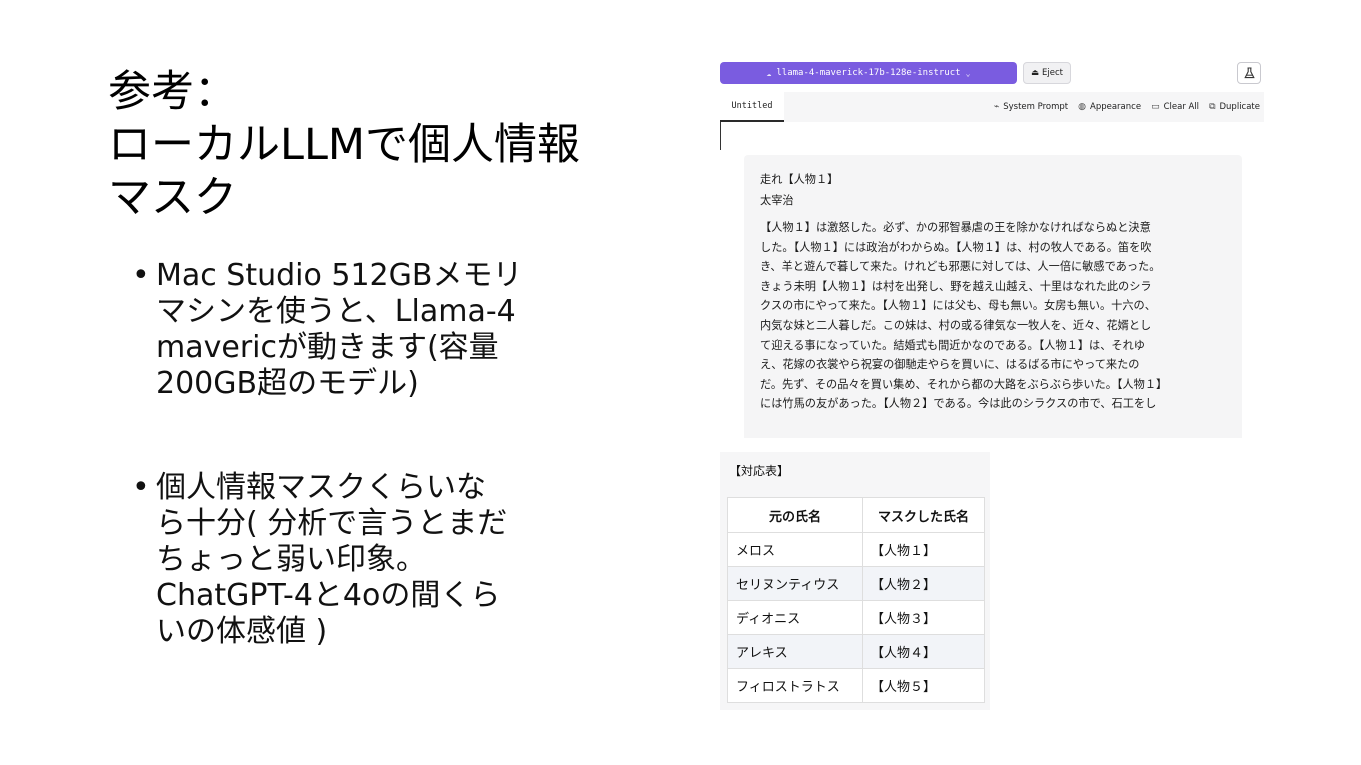 This screenshot has width=1361, height=765. Describe the element at coordinates (958, 404) in the screenshot. I see `message-line: には竹馬の友があった。【人物２】である。今は此のシラクスの市で、石工をし` at that location.